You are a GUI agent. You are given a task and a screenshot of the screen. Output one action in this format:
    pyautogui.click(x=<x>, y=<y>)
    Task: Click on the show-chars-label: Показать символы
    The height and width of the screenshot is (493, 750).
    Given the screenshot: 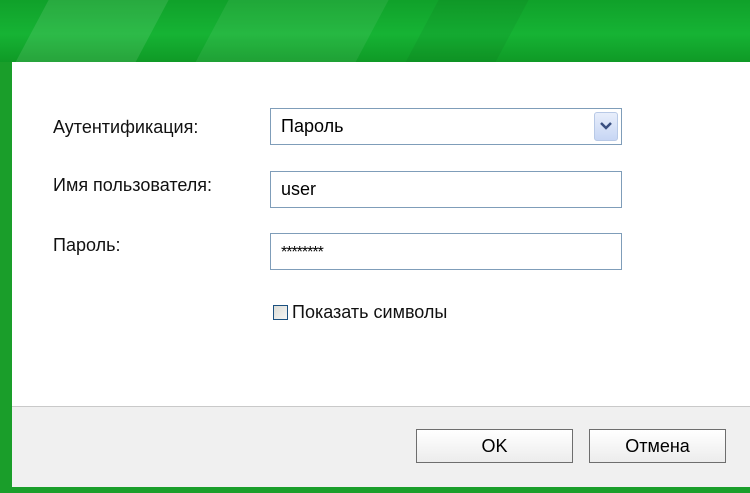 What is the action you would take?
    pyautogui.click(x=369, y=312)
    